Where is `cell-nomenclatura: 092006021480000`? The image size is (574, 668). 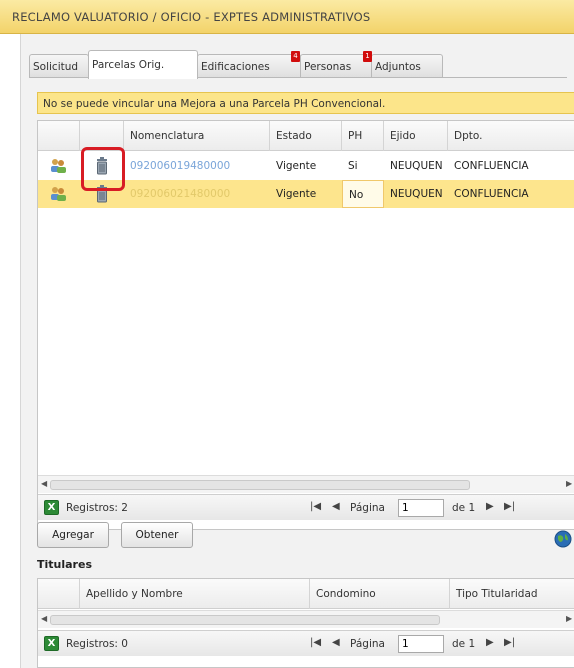 cell-nomenclatura: 092006021480000 is located at coordinates (197, 194).